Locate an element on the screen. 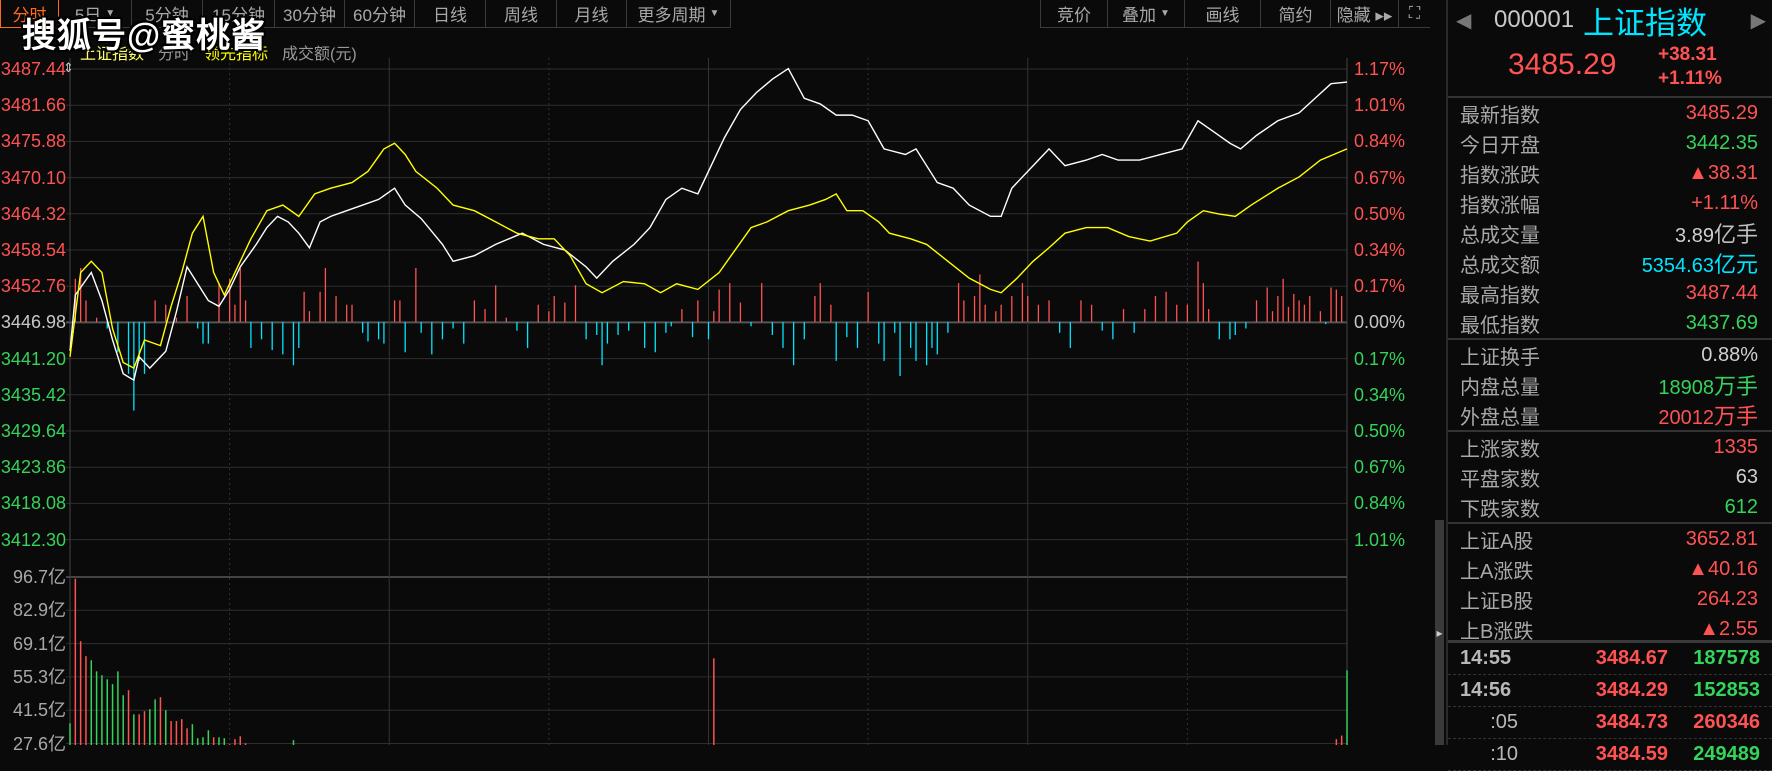 This screenshot has width=1772, height=771. tab-6: 日线 is located at coordinates (450, 14).